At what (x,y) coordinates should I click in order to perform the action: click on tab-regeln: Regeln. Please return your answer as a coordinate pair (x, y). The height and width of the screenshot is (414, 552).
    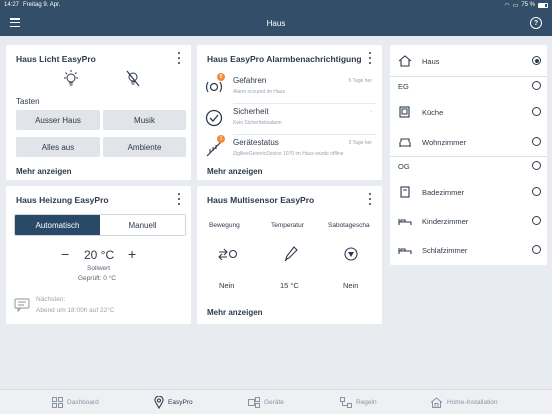
    Looking at the image, I should click on (358, 402).